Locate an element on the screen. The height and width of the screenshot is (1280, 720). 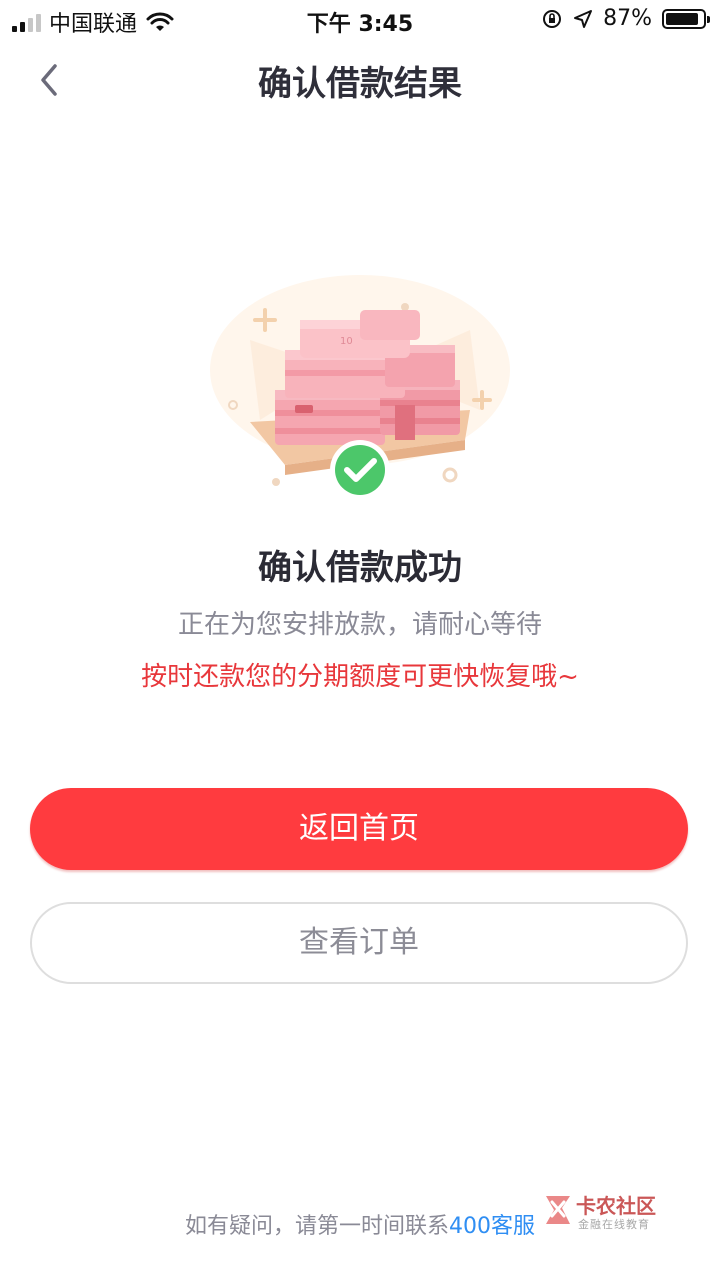
money-stack-illustration: 10 is located at coordinates (360, 385).